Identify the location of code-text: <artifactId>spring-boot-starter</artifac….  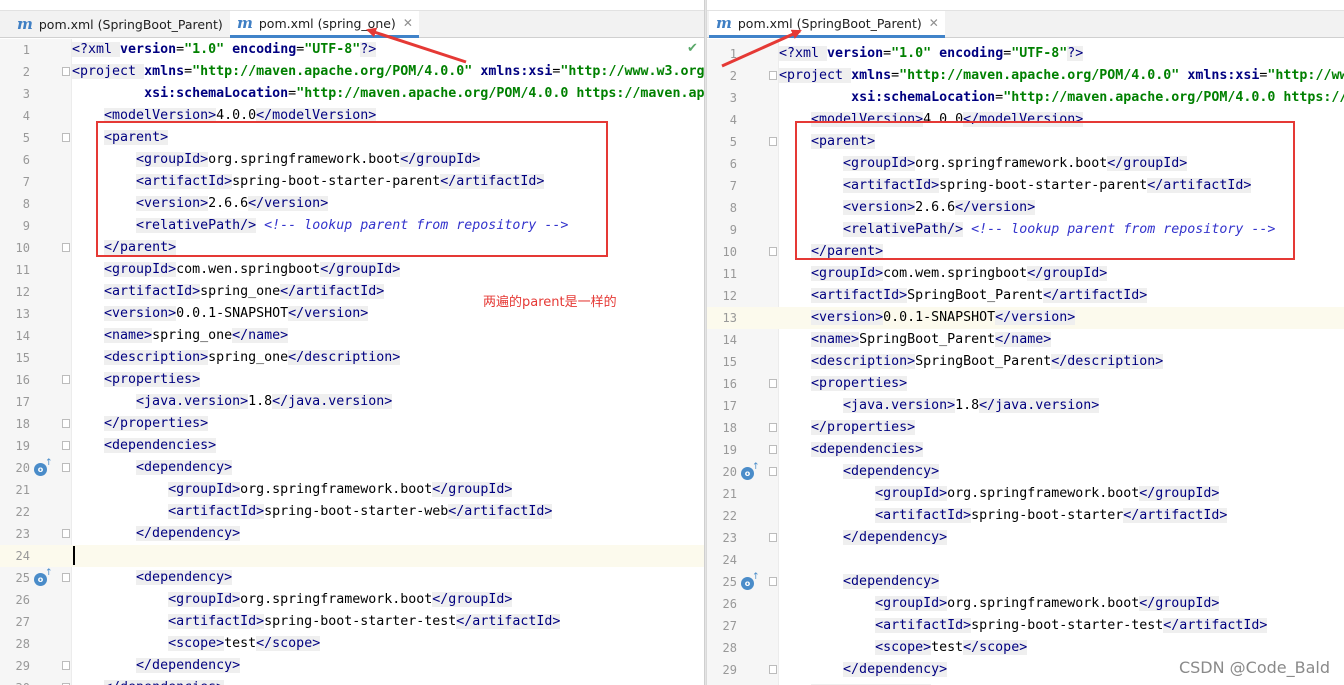
(1051, 515).